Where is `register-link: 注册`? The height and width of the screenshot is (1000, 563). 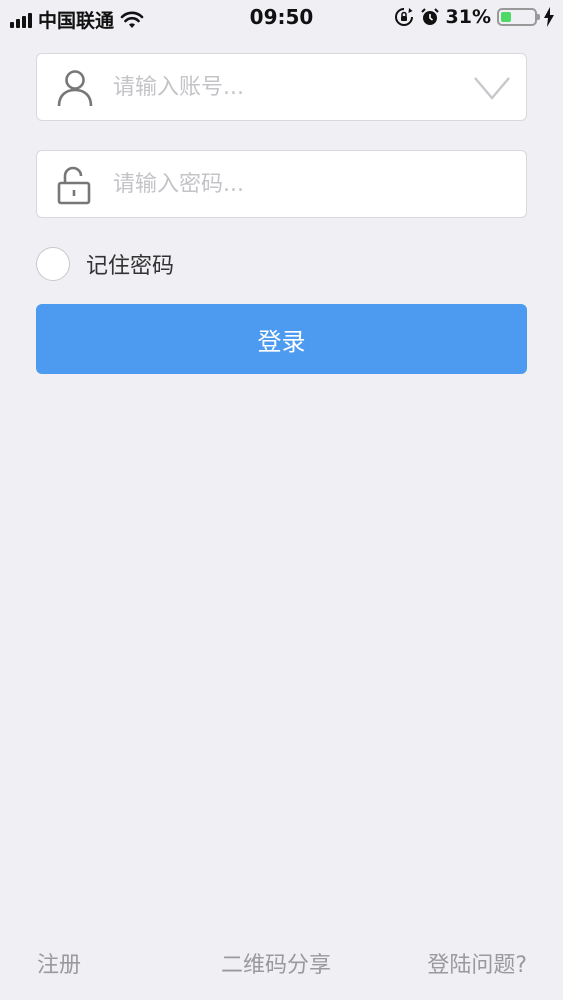
register-link: 注册 is located at coordinates (59, 963).